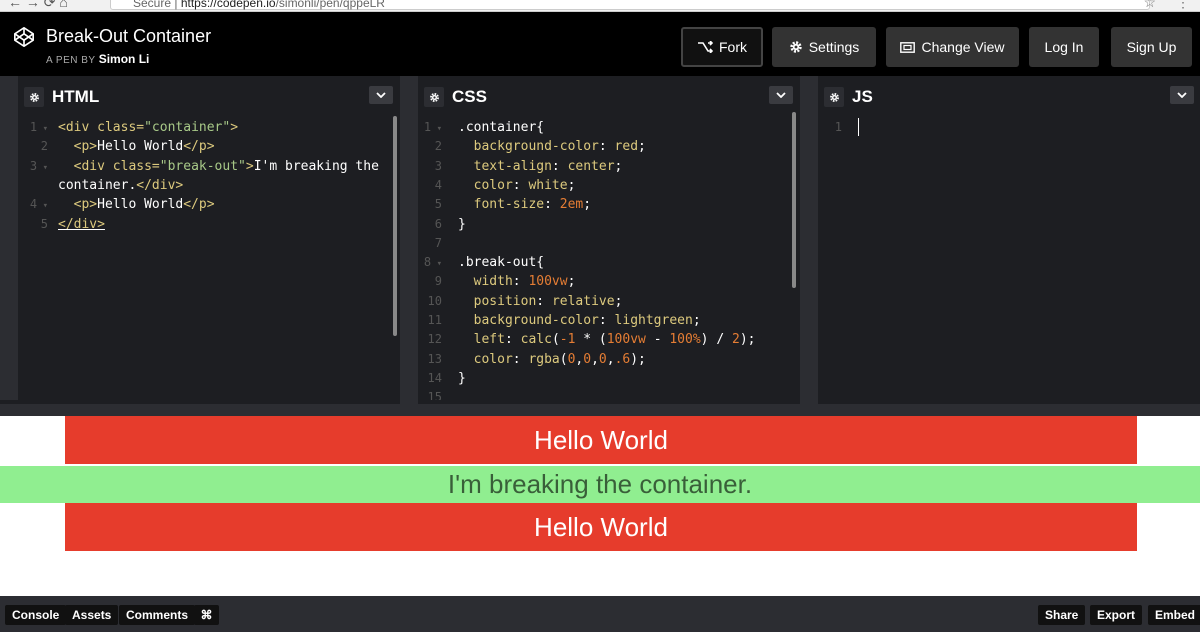 Image resolution: width=1200 pixels, height=632 pixels. I want to click on line-number: 13, so click(434, 358).